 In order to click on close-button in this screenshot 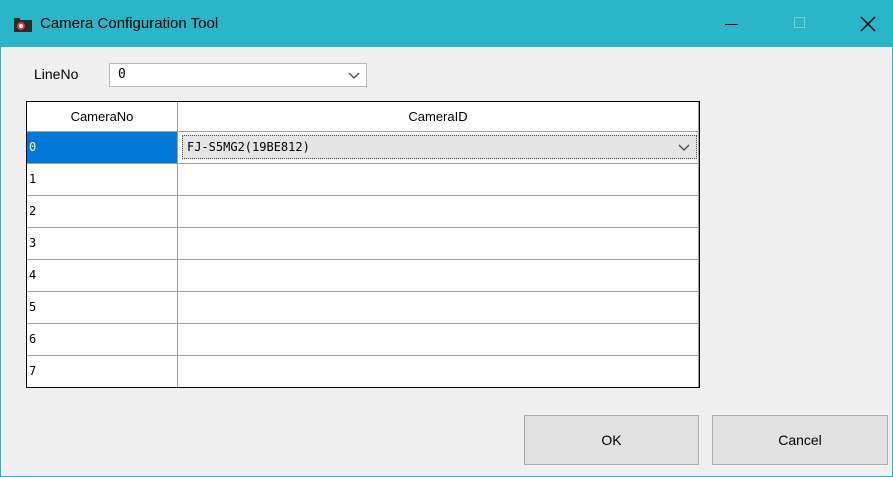, I will do `click(869, 23)`.